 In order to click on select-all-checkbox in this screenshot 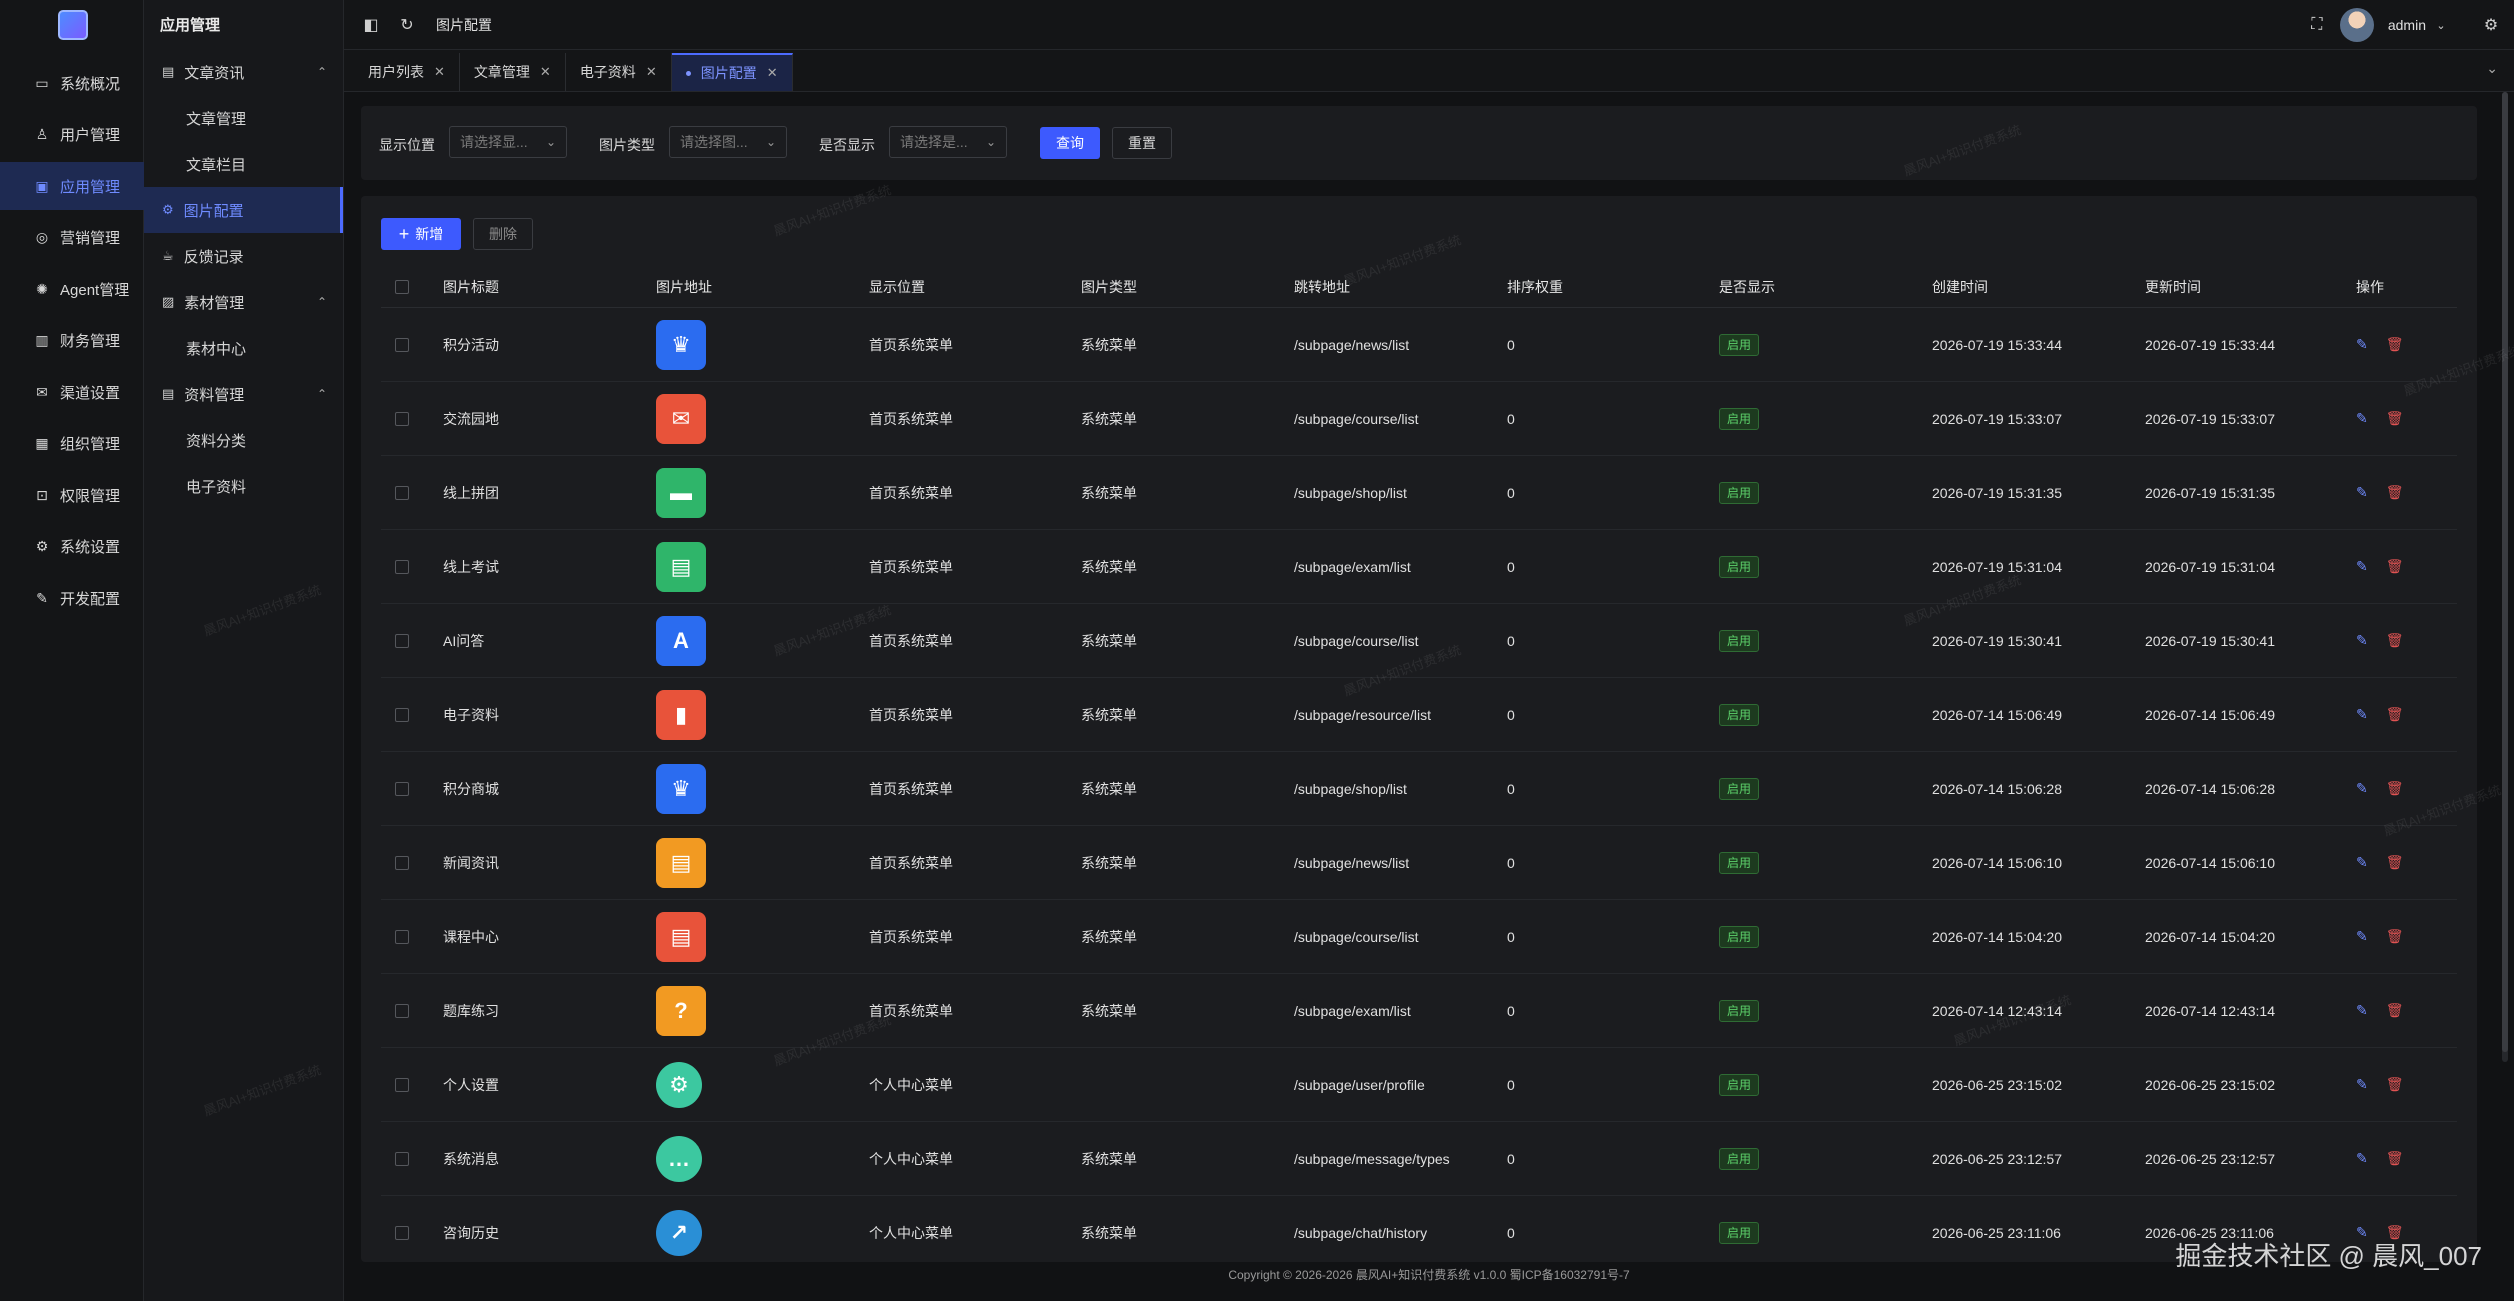, I will do `click(402, 286)`.